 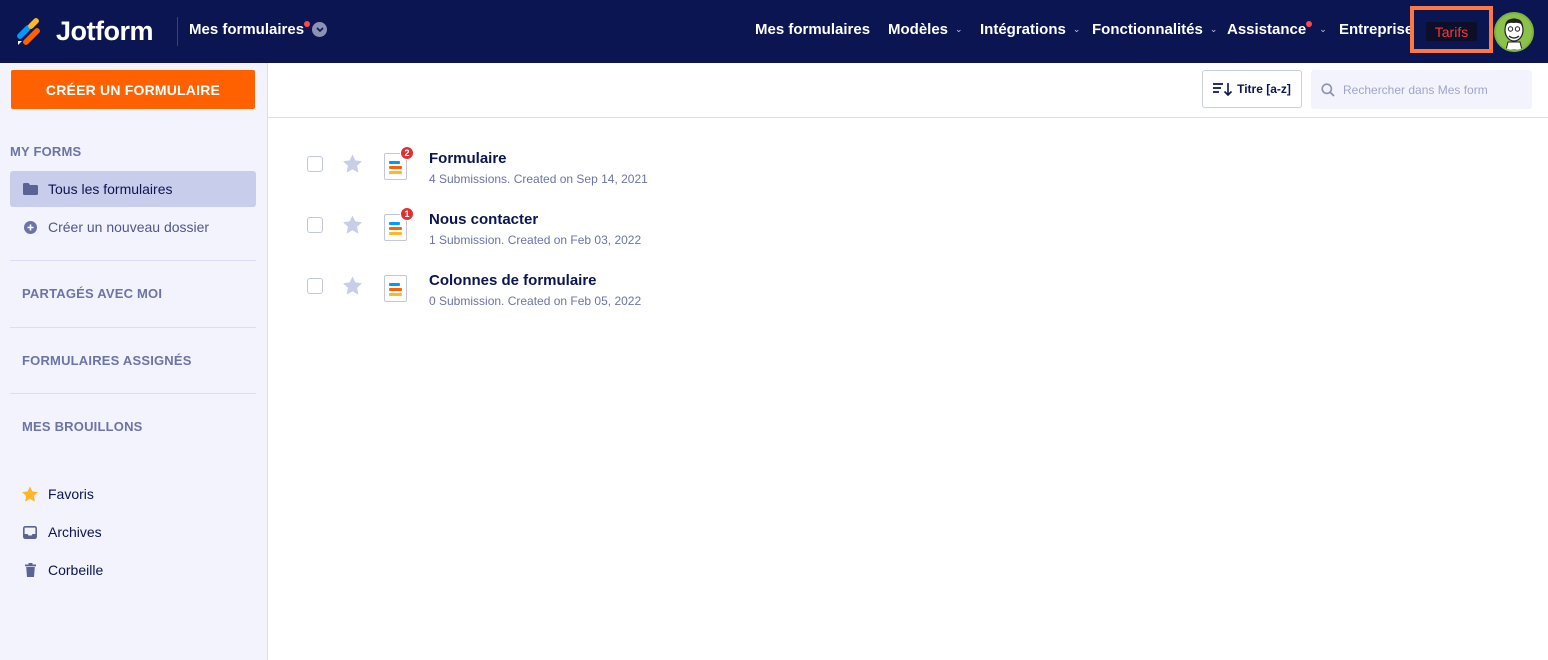 I want to click on avatar-face-icon, so click(x=1514, y=32).